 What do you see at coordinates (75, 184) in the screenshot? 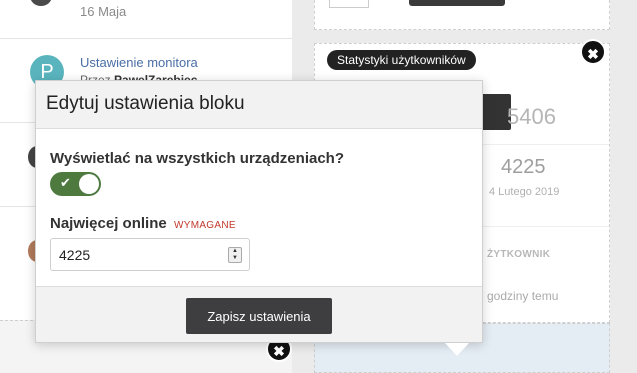
I see `show-all-devices-toggle: ✔` at bounding box center [75, 184].